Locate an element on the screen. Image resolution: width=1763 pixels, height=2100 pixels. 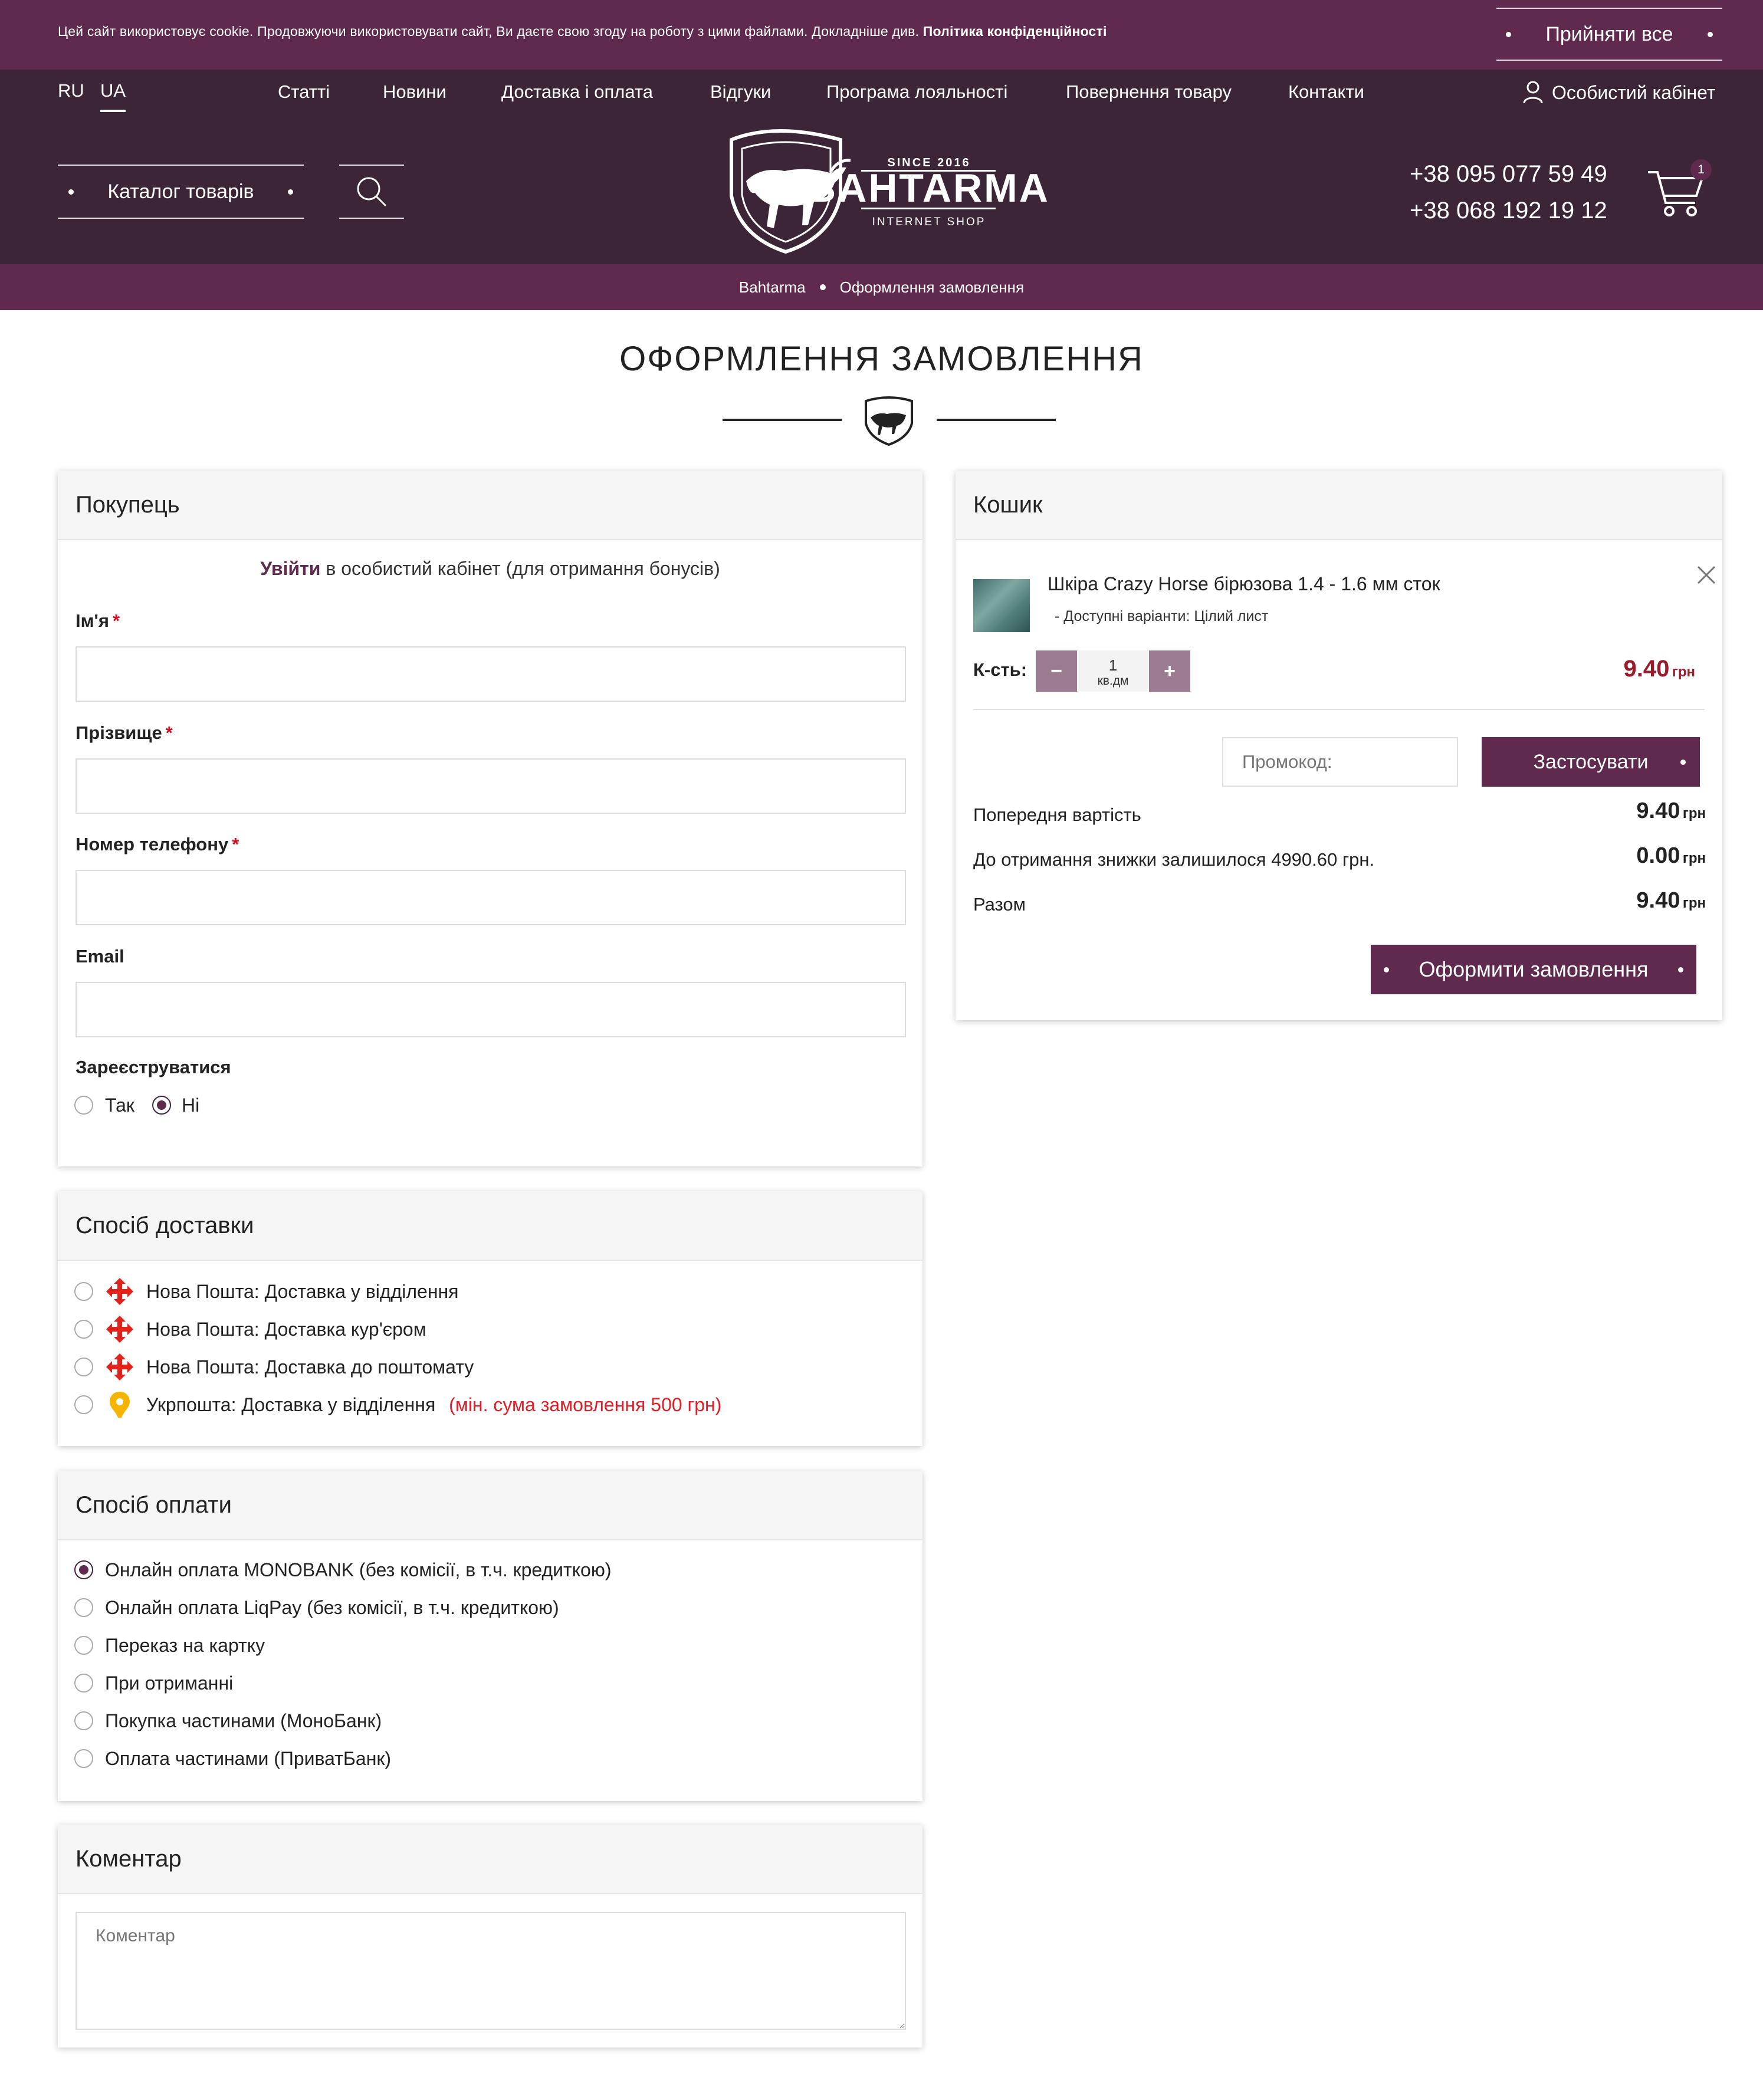
payment-radio-liqpay is located at coordinates (83, 1607).